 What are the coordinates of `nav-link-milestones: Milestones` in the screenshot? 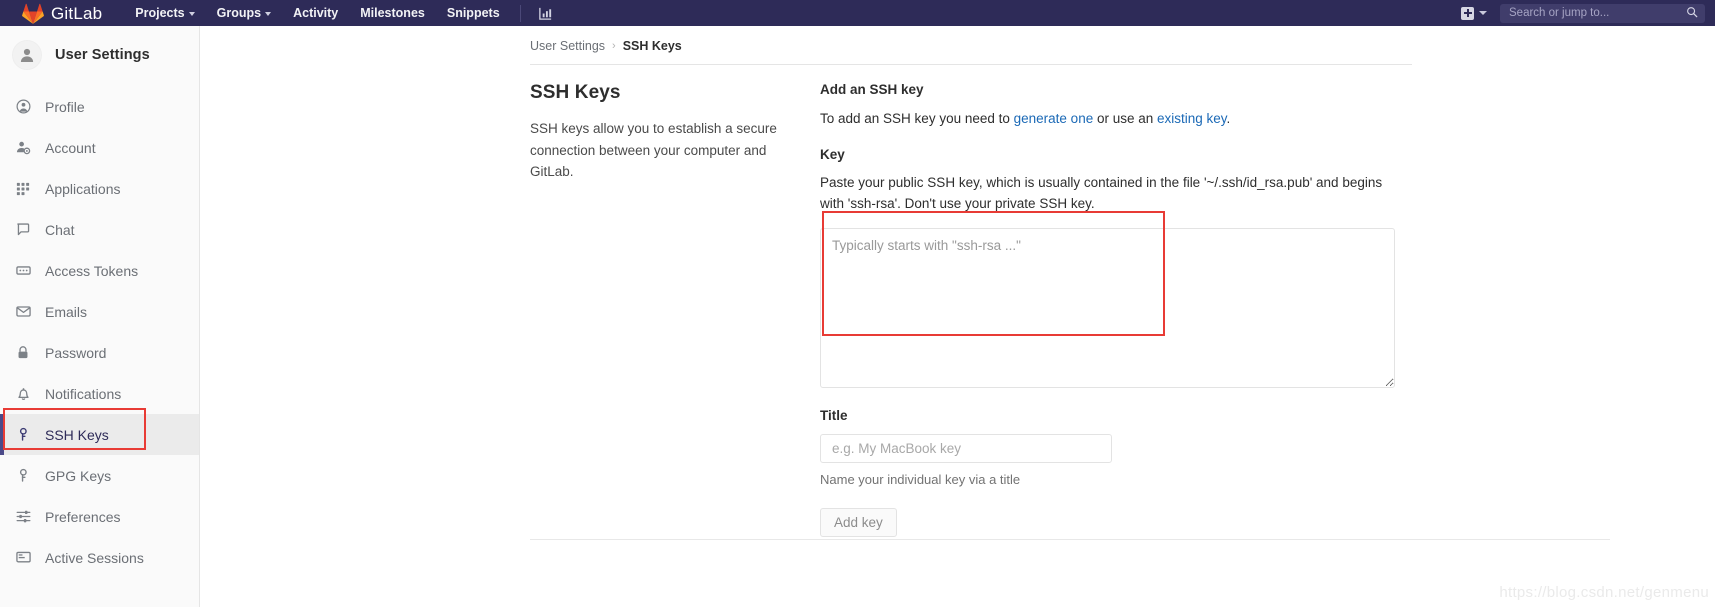 It's located at (392, 13).